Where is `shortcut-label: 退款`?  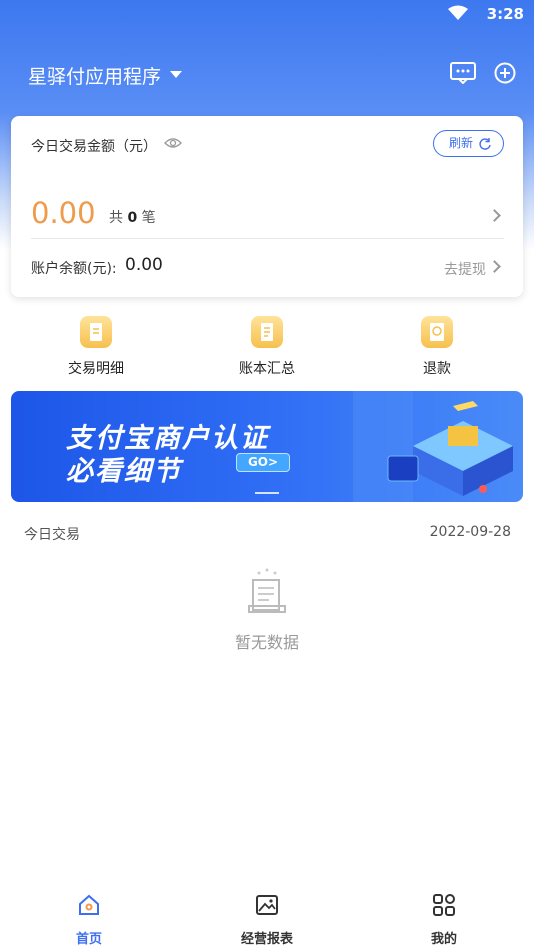 shortcut-label: 退款 is located at coordinates (437, 369).